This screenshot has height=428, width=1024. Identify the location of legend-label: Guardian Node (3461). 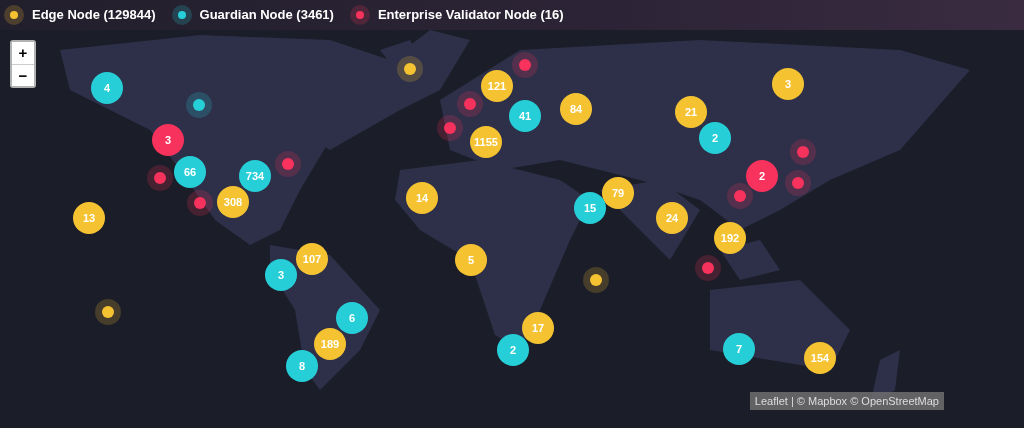
(266, 15).